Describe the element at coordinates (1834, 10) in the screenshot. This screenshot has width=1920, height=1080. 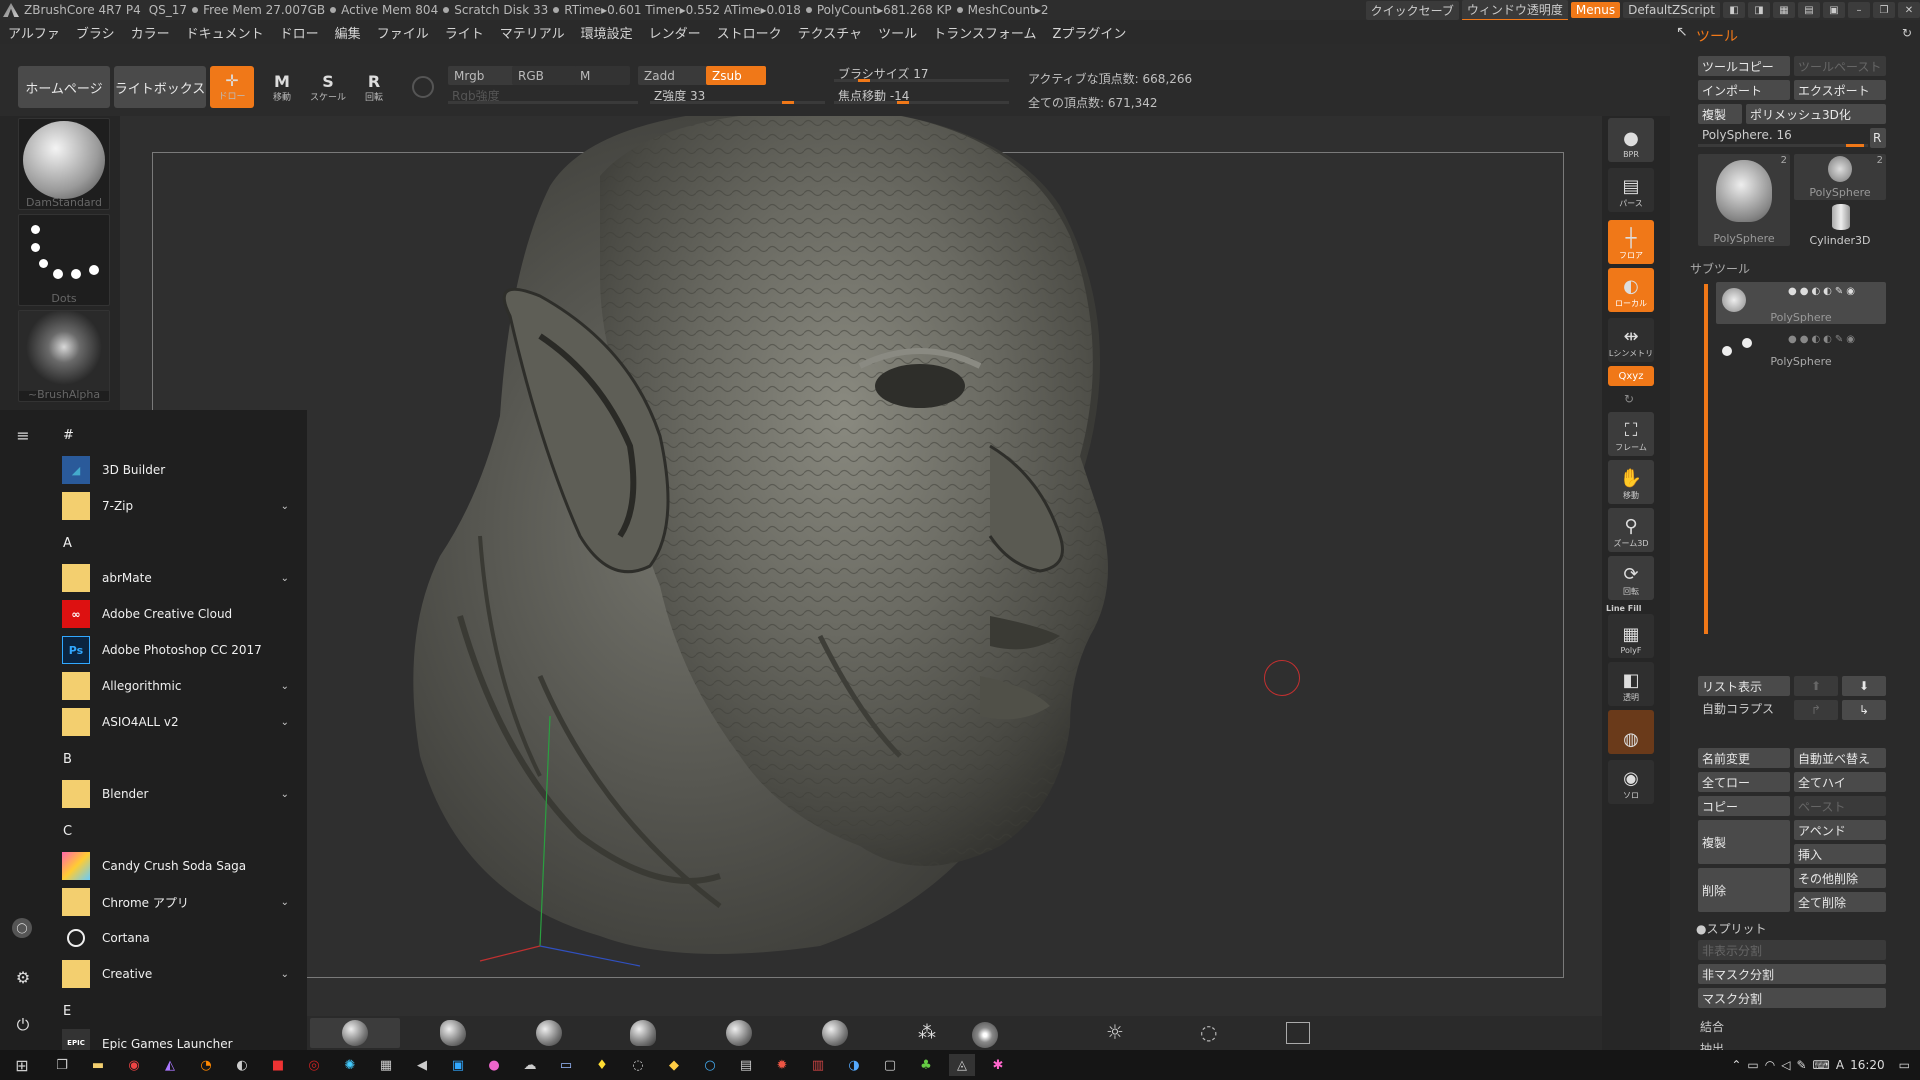
I see `lock-icon: ▣` at that location.